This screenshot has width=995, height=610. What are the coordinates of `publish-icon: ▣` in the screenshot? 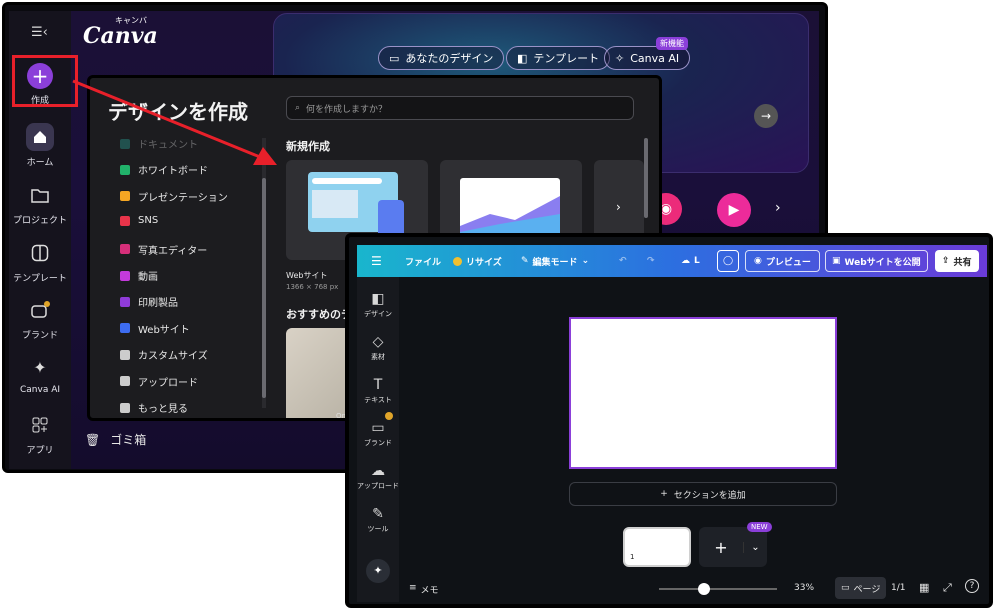 It's located at (836, 261).